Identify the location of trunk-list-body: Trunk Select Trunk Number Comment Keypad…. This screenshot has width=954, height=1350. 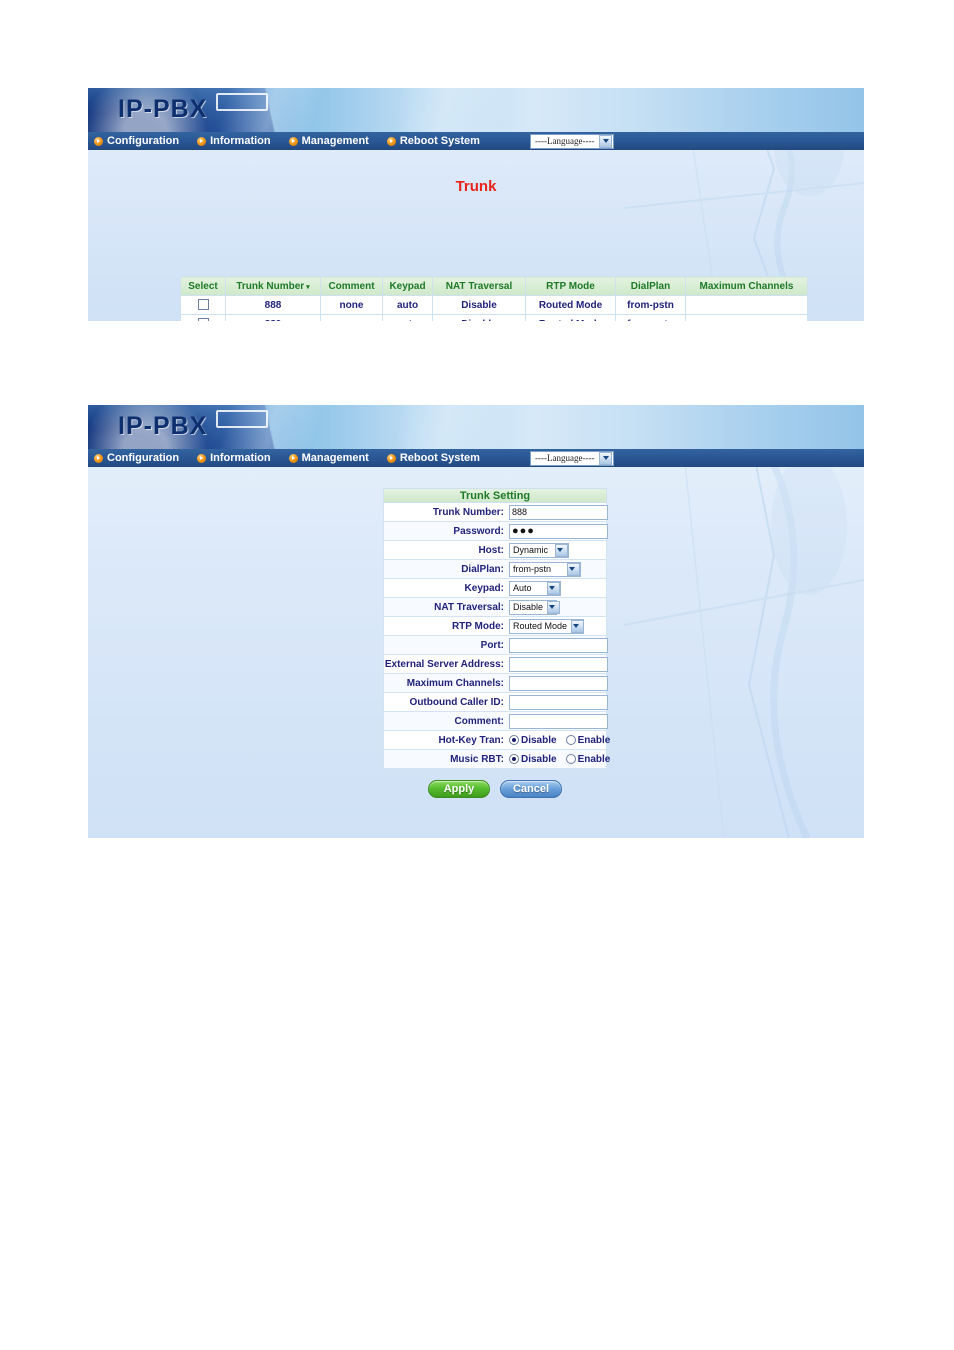
(476, 235).